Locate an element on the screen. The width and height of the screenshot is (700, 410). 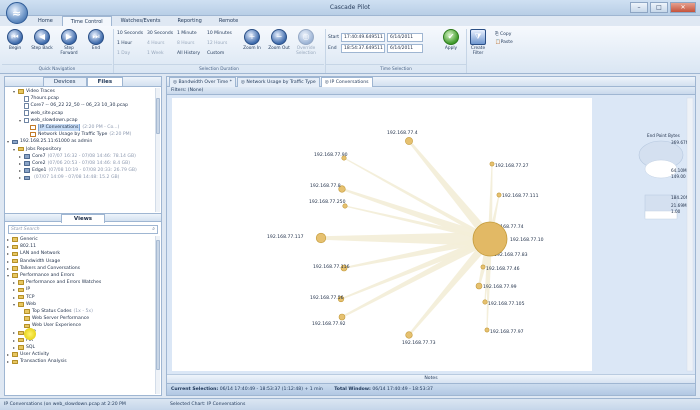
tree-item: ▾ Video Traces is located at coordinates (80, 91).